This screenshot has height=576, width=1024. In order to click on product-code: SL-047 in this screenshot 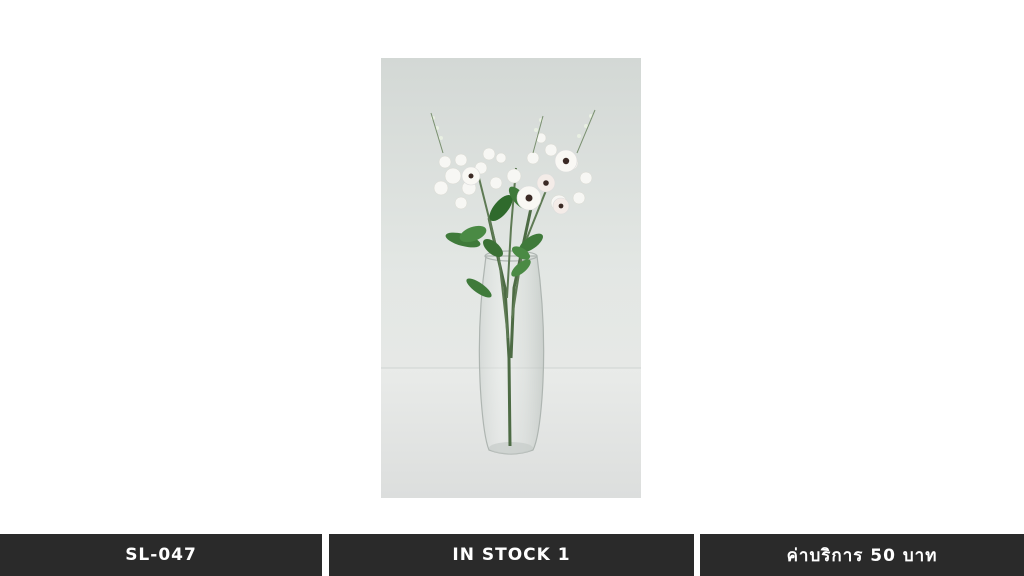, I will do `click(161, 555)`.